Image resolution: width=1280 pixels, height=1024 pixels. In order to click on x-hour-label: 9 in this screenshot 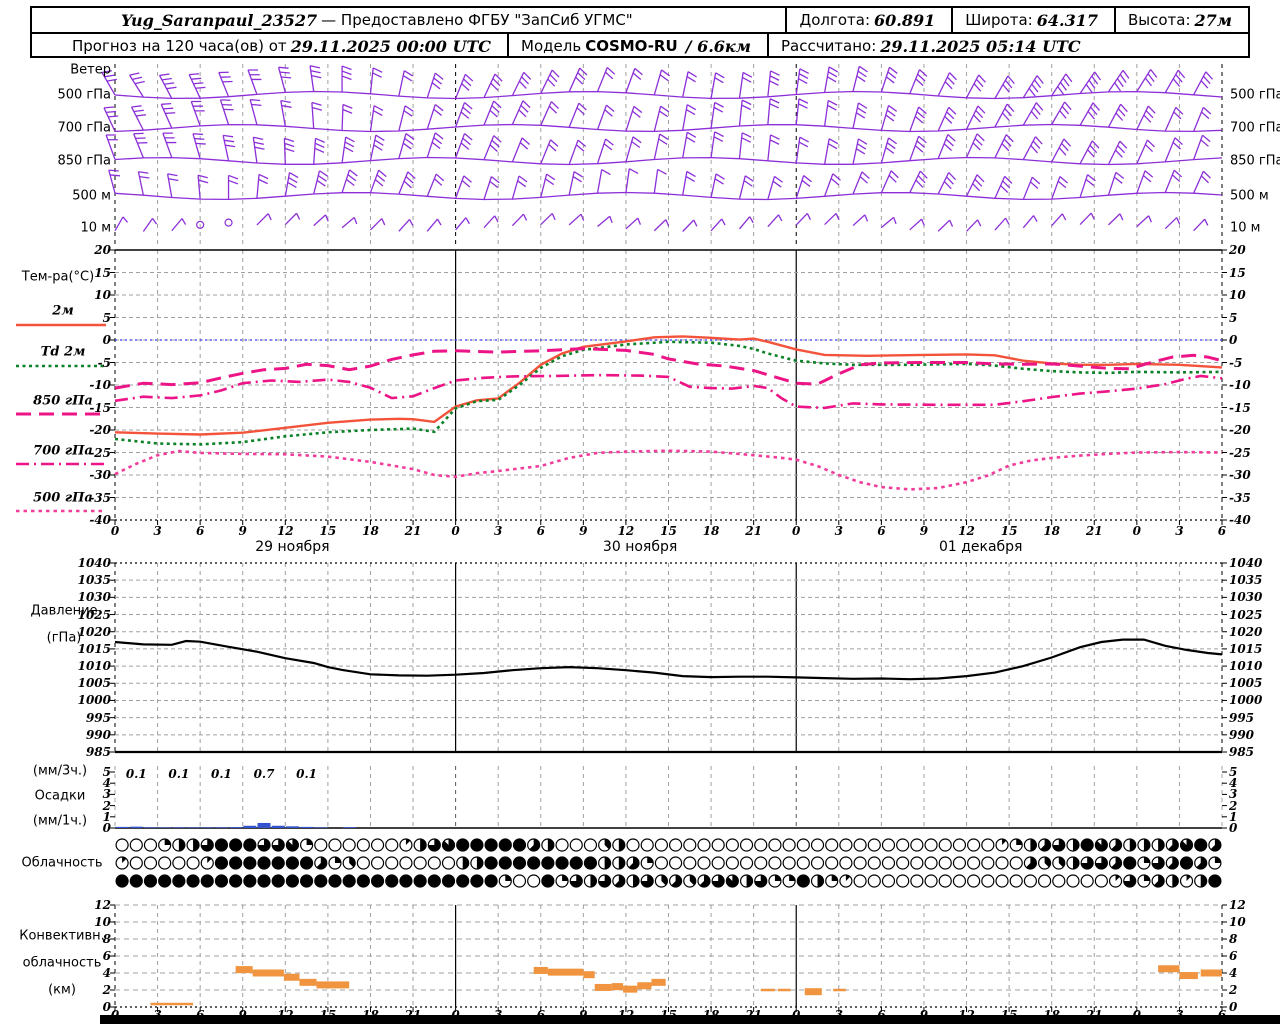, I will do `click(924, 531)`.